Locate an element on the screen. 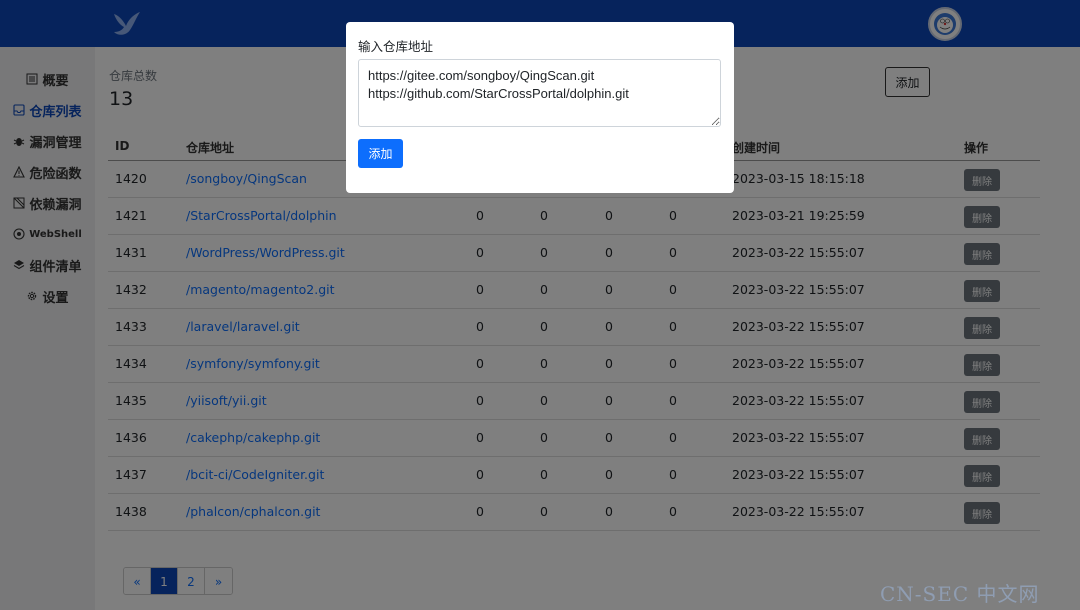  watermark: CN-SEC 中文网 is located at coordinates (960, 594).